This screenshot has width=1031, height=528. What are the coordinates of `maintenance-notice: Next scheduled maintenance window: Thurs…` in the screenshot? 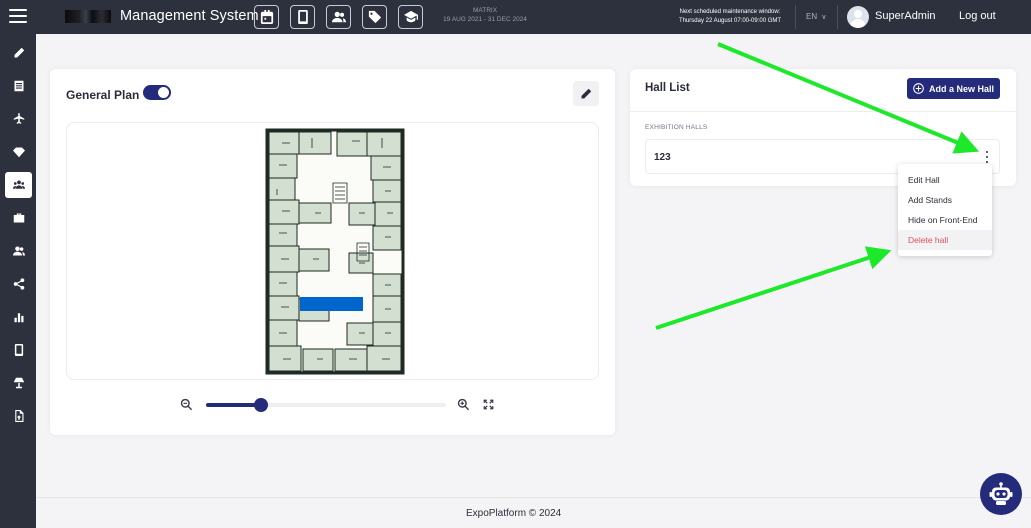 It's located at (730, 16).